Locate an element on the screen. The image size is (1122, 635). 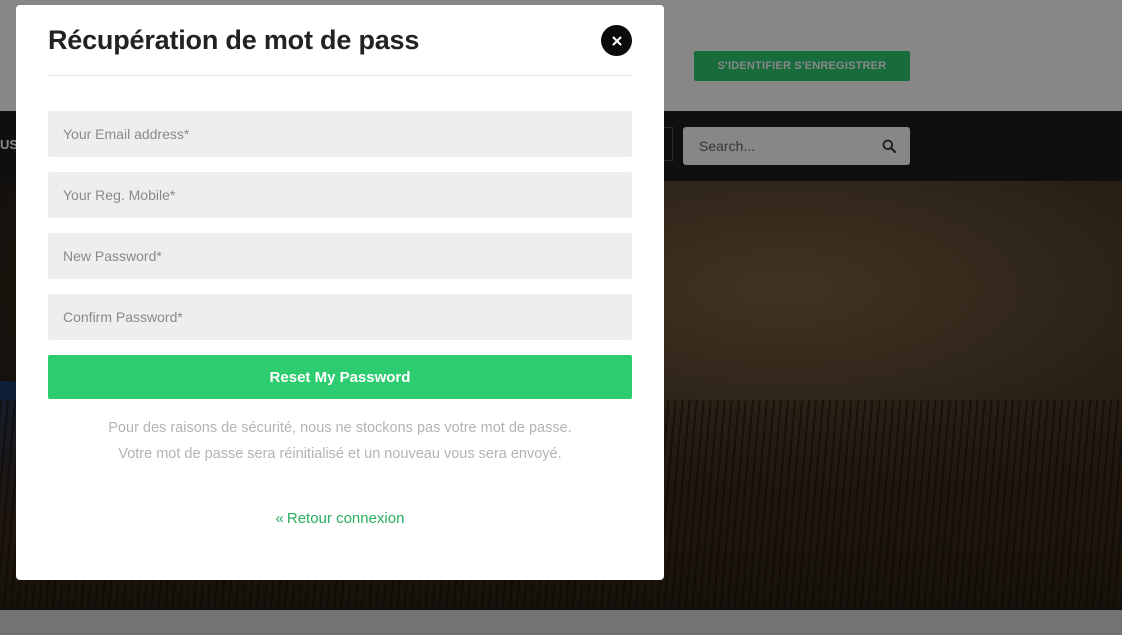
mobile-field is located at coordinates (340, 195).